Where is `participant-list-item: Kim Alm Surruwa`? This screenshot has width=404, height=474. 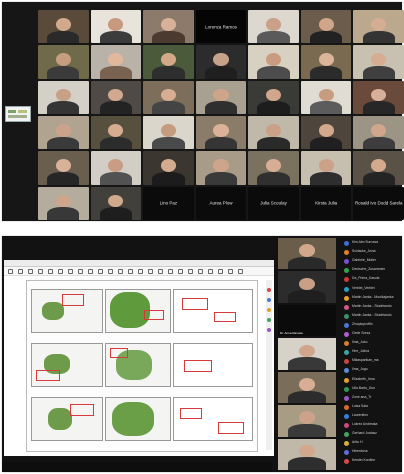 participant-list-item: Kim Alm Surruwa is located at coordinates (373, 243).